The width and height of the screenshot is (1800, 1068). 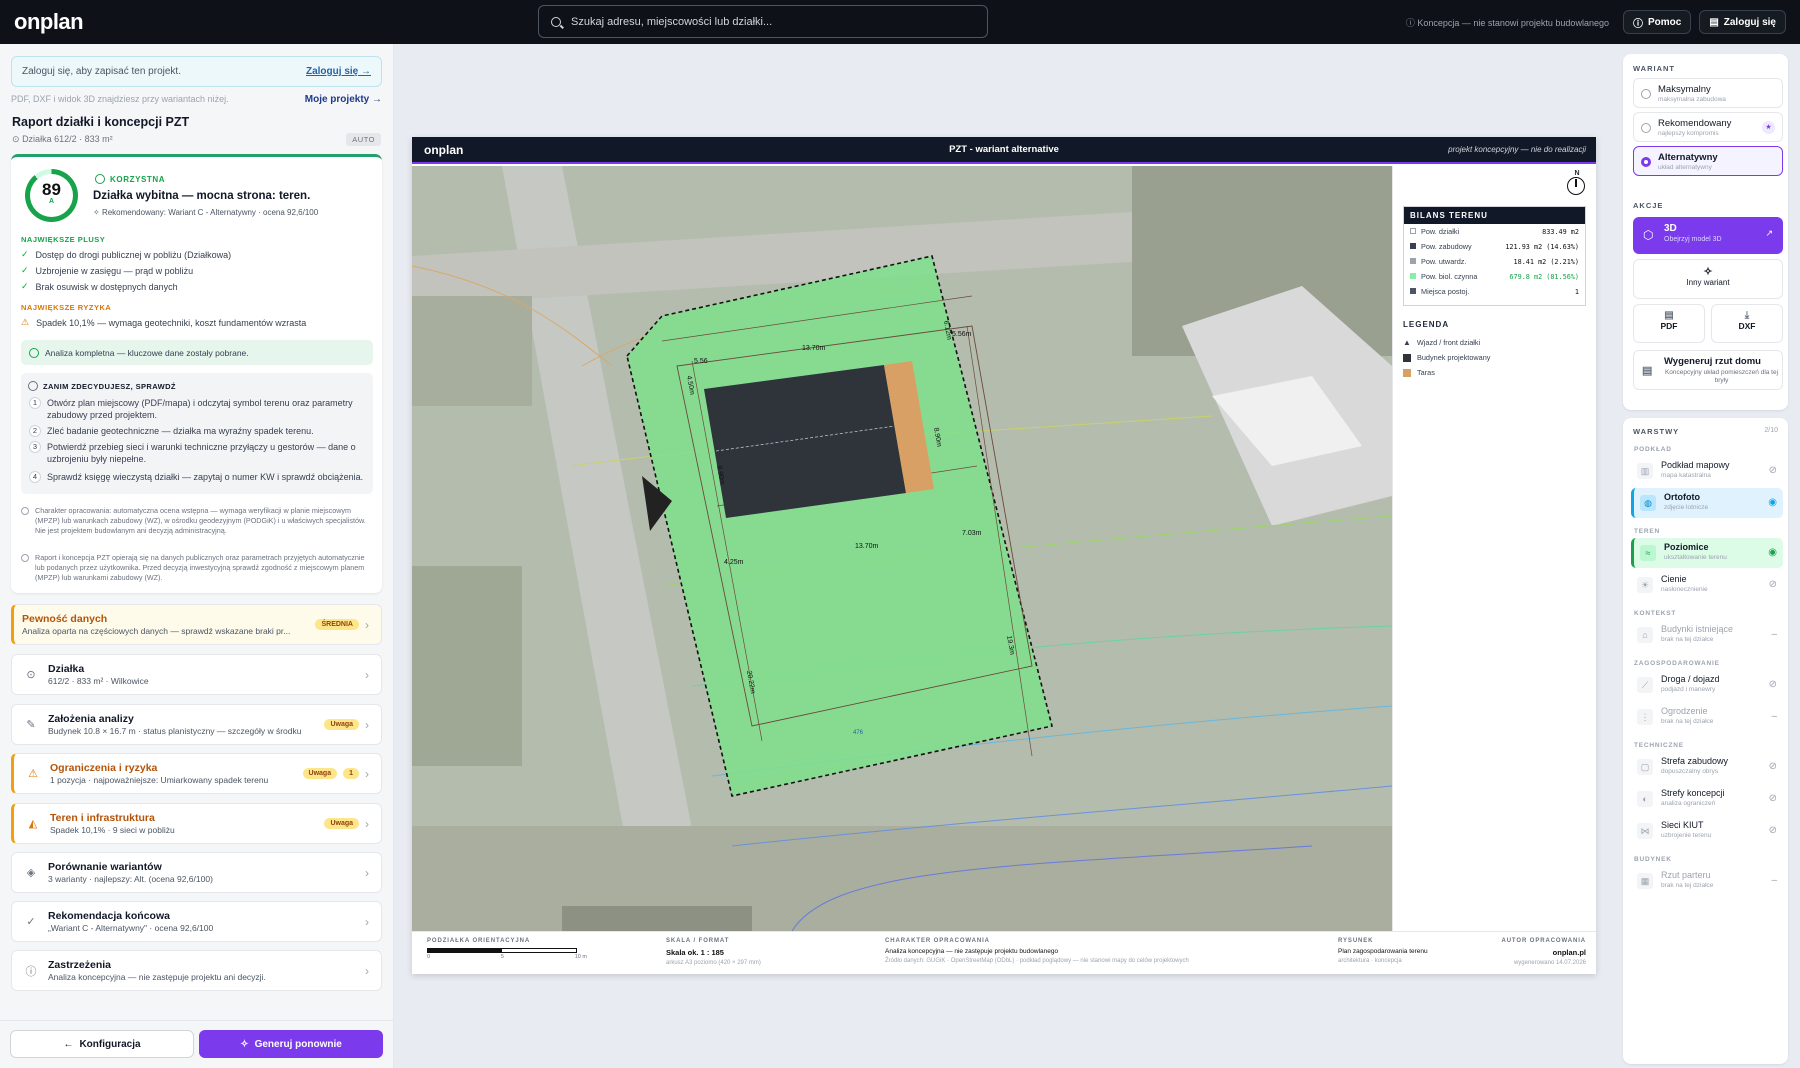 I want to click on layer-utility-networks: ⋈ Sieci KIUT uzbrojenie terenu ⊘, so click(x=1707, y=831).